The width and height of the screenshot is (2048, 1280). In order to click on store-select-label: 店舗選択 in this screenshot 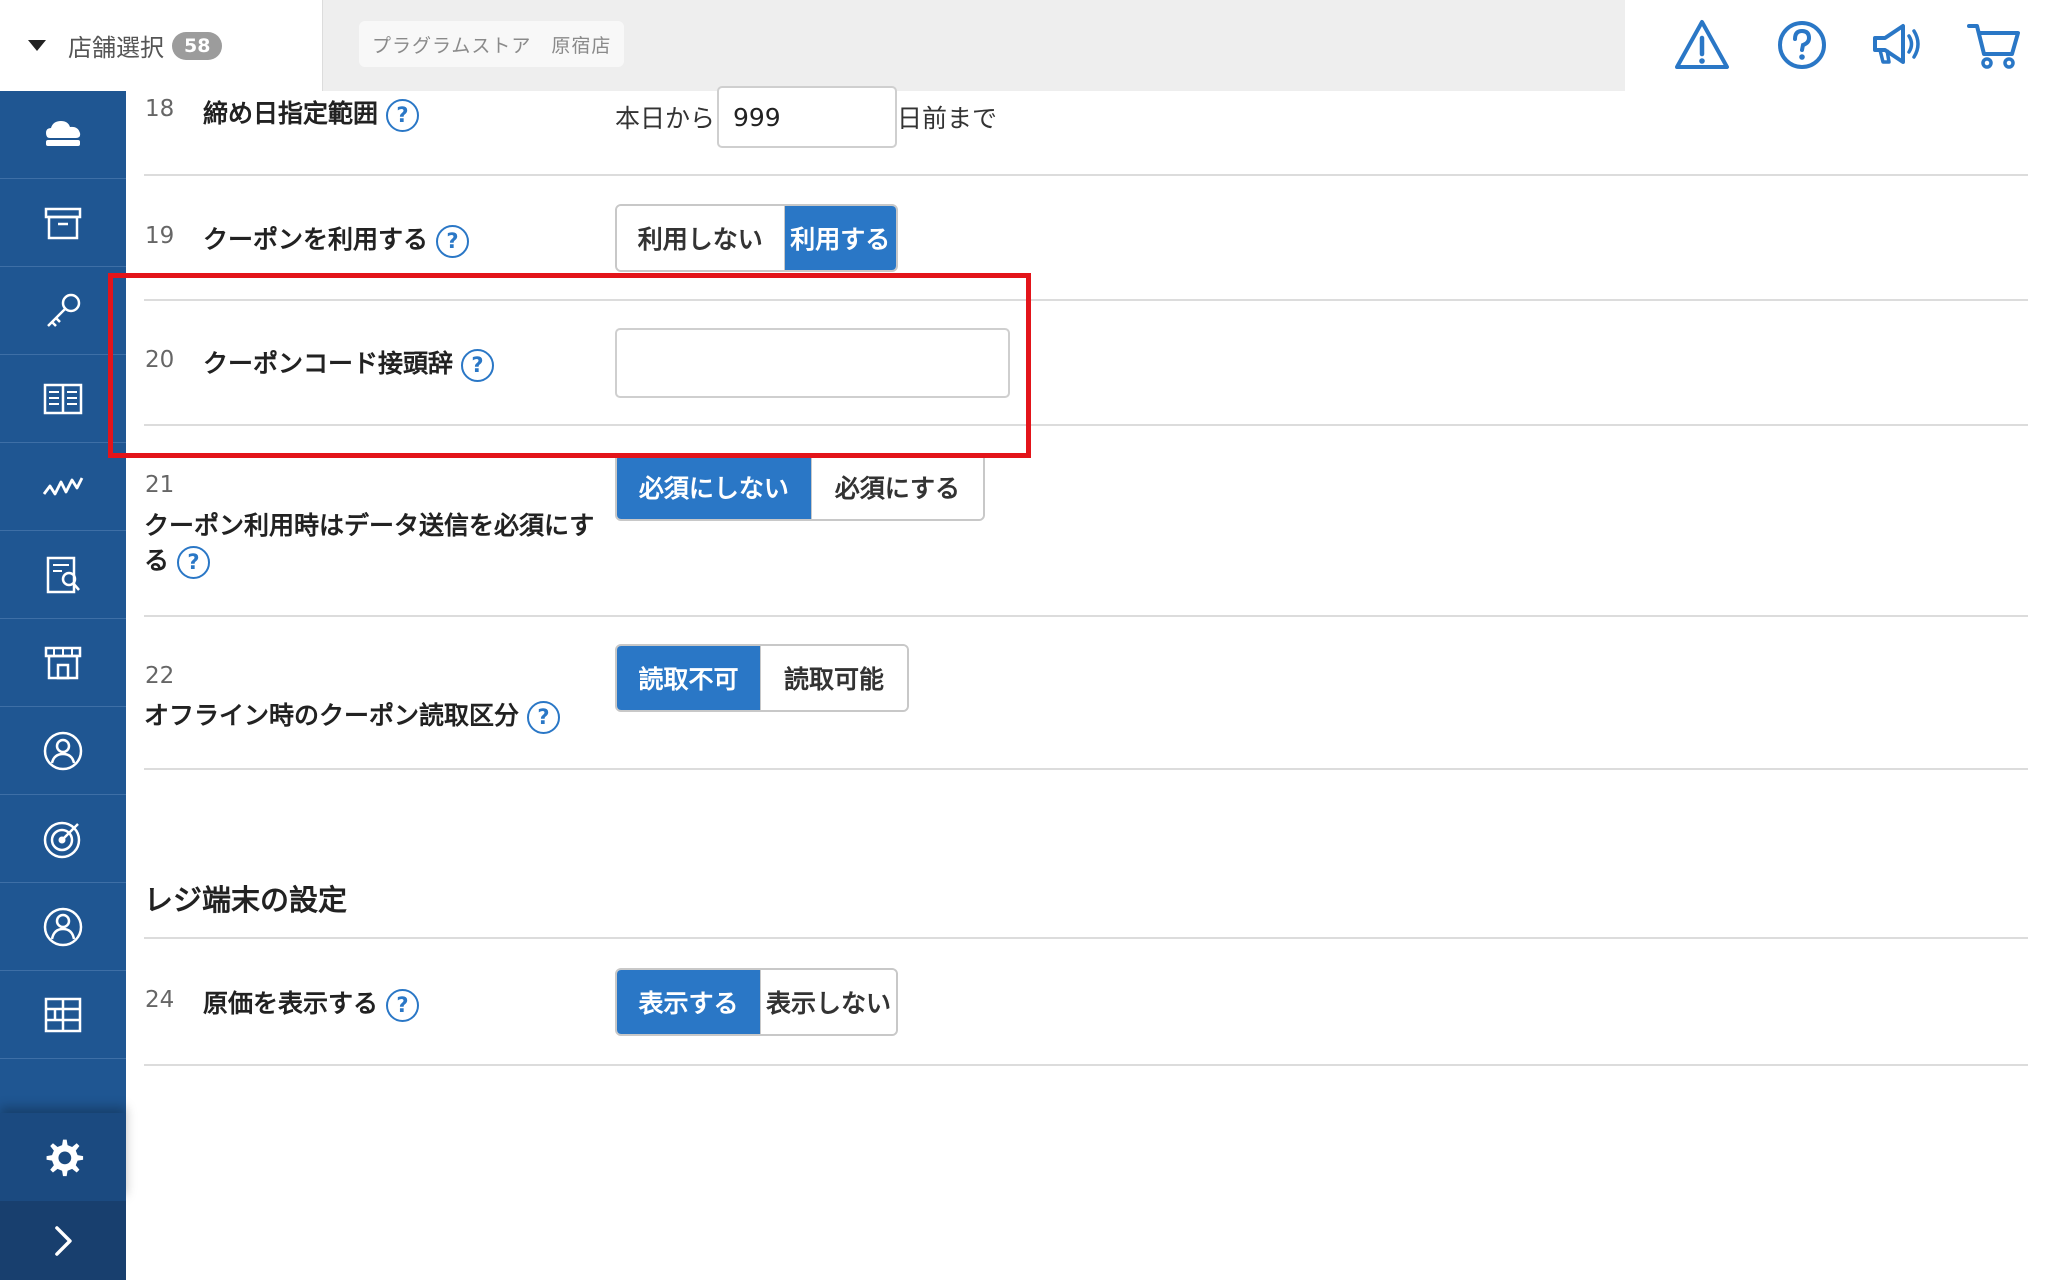, I will do `click(116, 48)`.